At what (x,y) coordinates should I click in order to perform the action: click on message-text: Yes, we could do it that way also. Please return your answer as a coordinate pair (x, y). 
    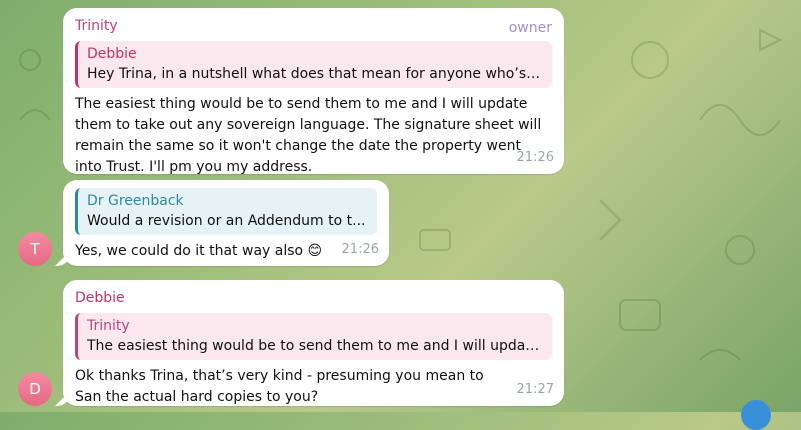
    Looking at the image, I should click on (189, 251).